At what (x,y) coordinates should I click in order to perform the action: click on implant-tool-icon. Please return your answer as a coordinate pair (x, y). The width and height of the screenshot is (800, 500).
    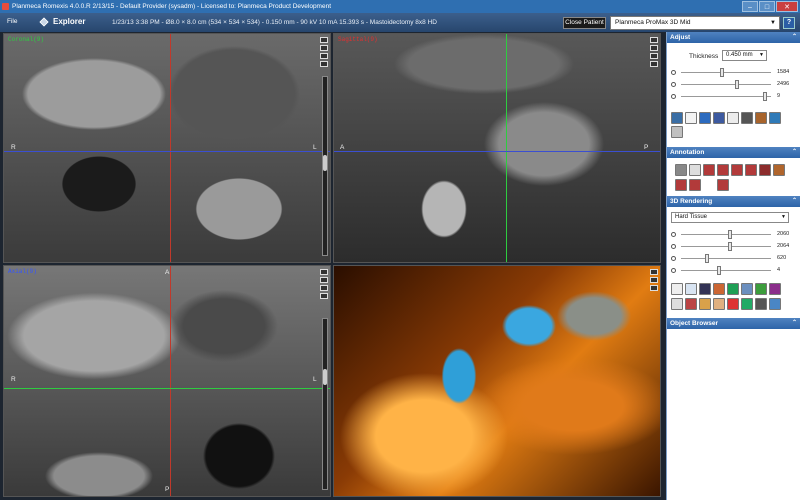
    Looking at the image, I should click on (695, 185).